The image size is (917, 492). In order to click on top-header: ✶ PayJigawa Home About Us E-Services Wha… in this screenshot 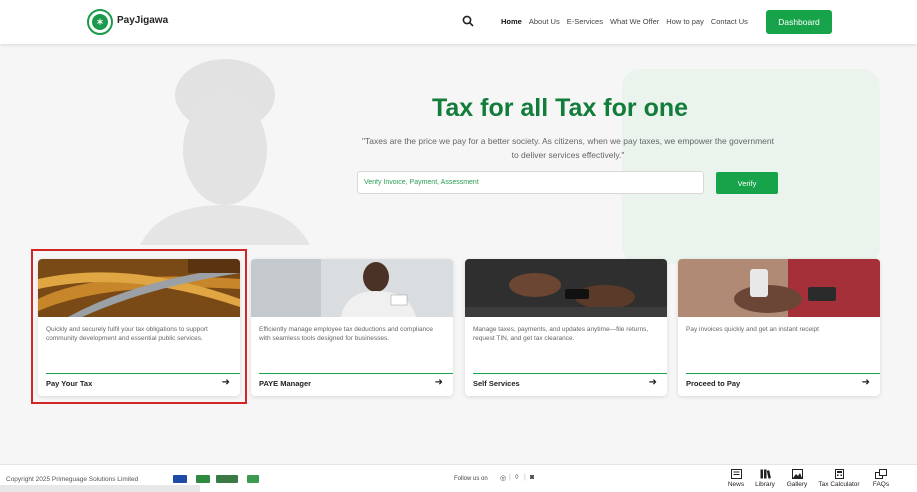, I will do `click(458, 22)`.